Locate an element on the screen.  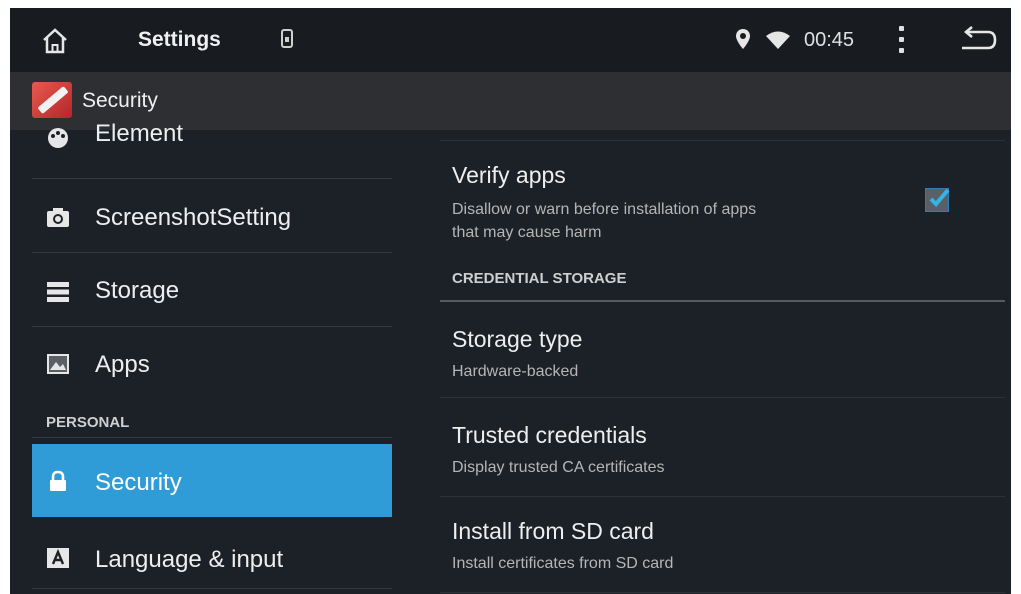
install-from-sd-summary: Install certificates from SD card is located at coordinates (563, 563).